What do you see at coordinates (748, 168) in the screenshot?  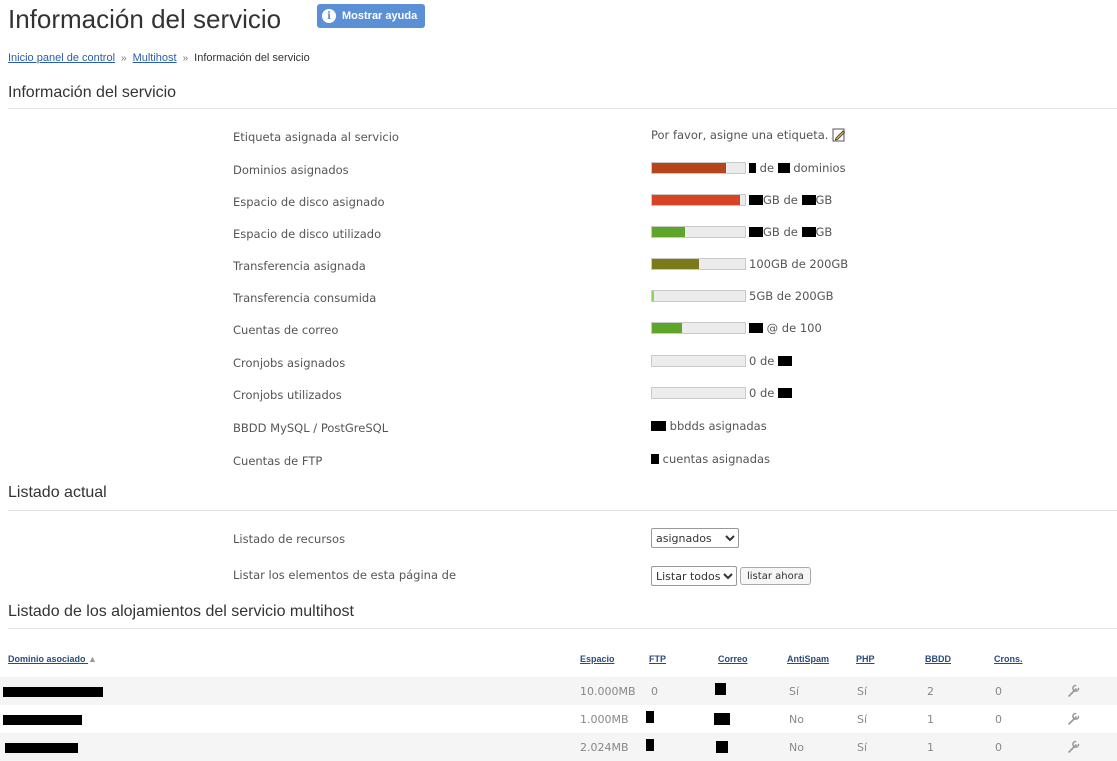 I see `value-assigned-domains: de dominios` at bounding box center [748, 168].